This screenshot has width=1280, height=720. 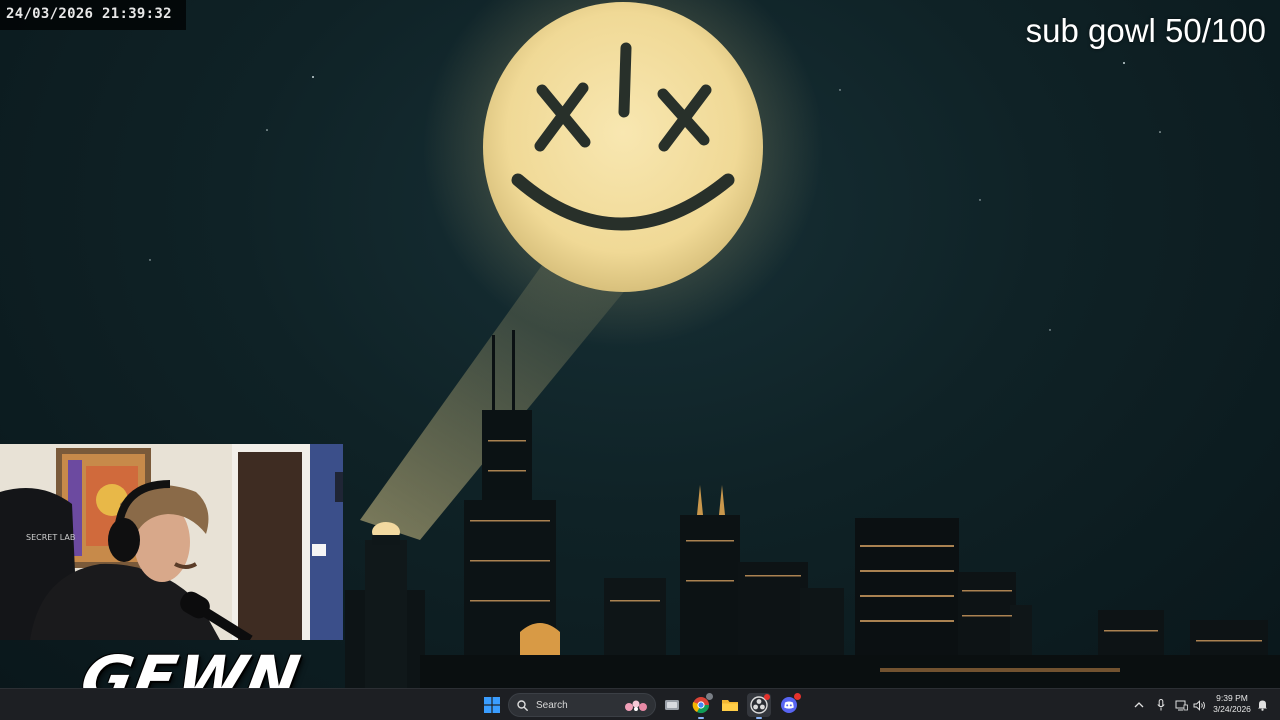 I want to click on network-icon, so click(x=1181, y=705).